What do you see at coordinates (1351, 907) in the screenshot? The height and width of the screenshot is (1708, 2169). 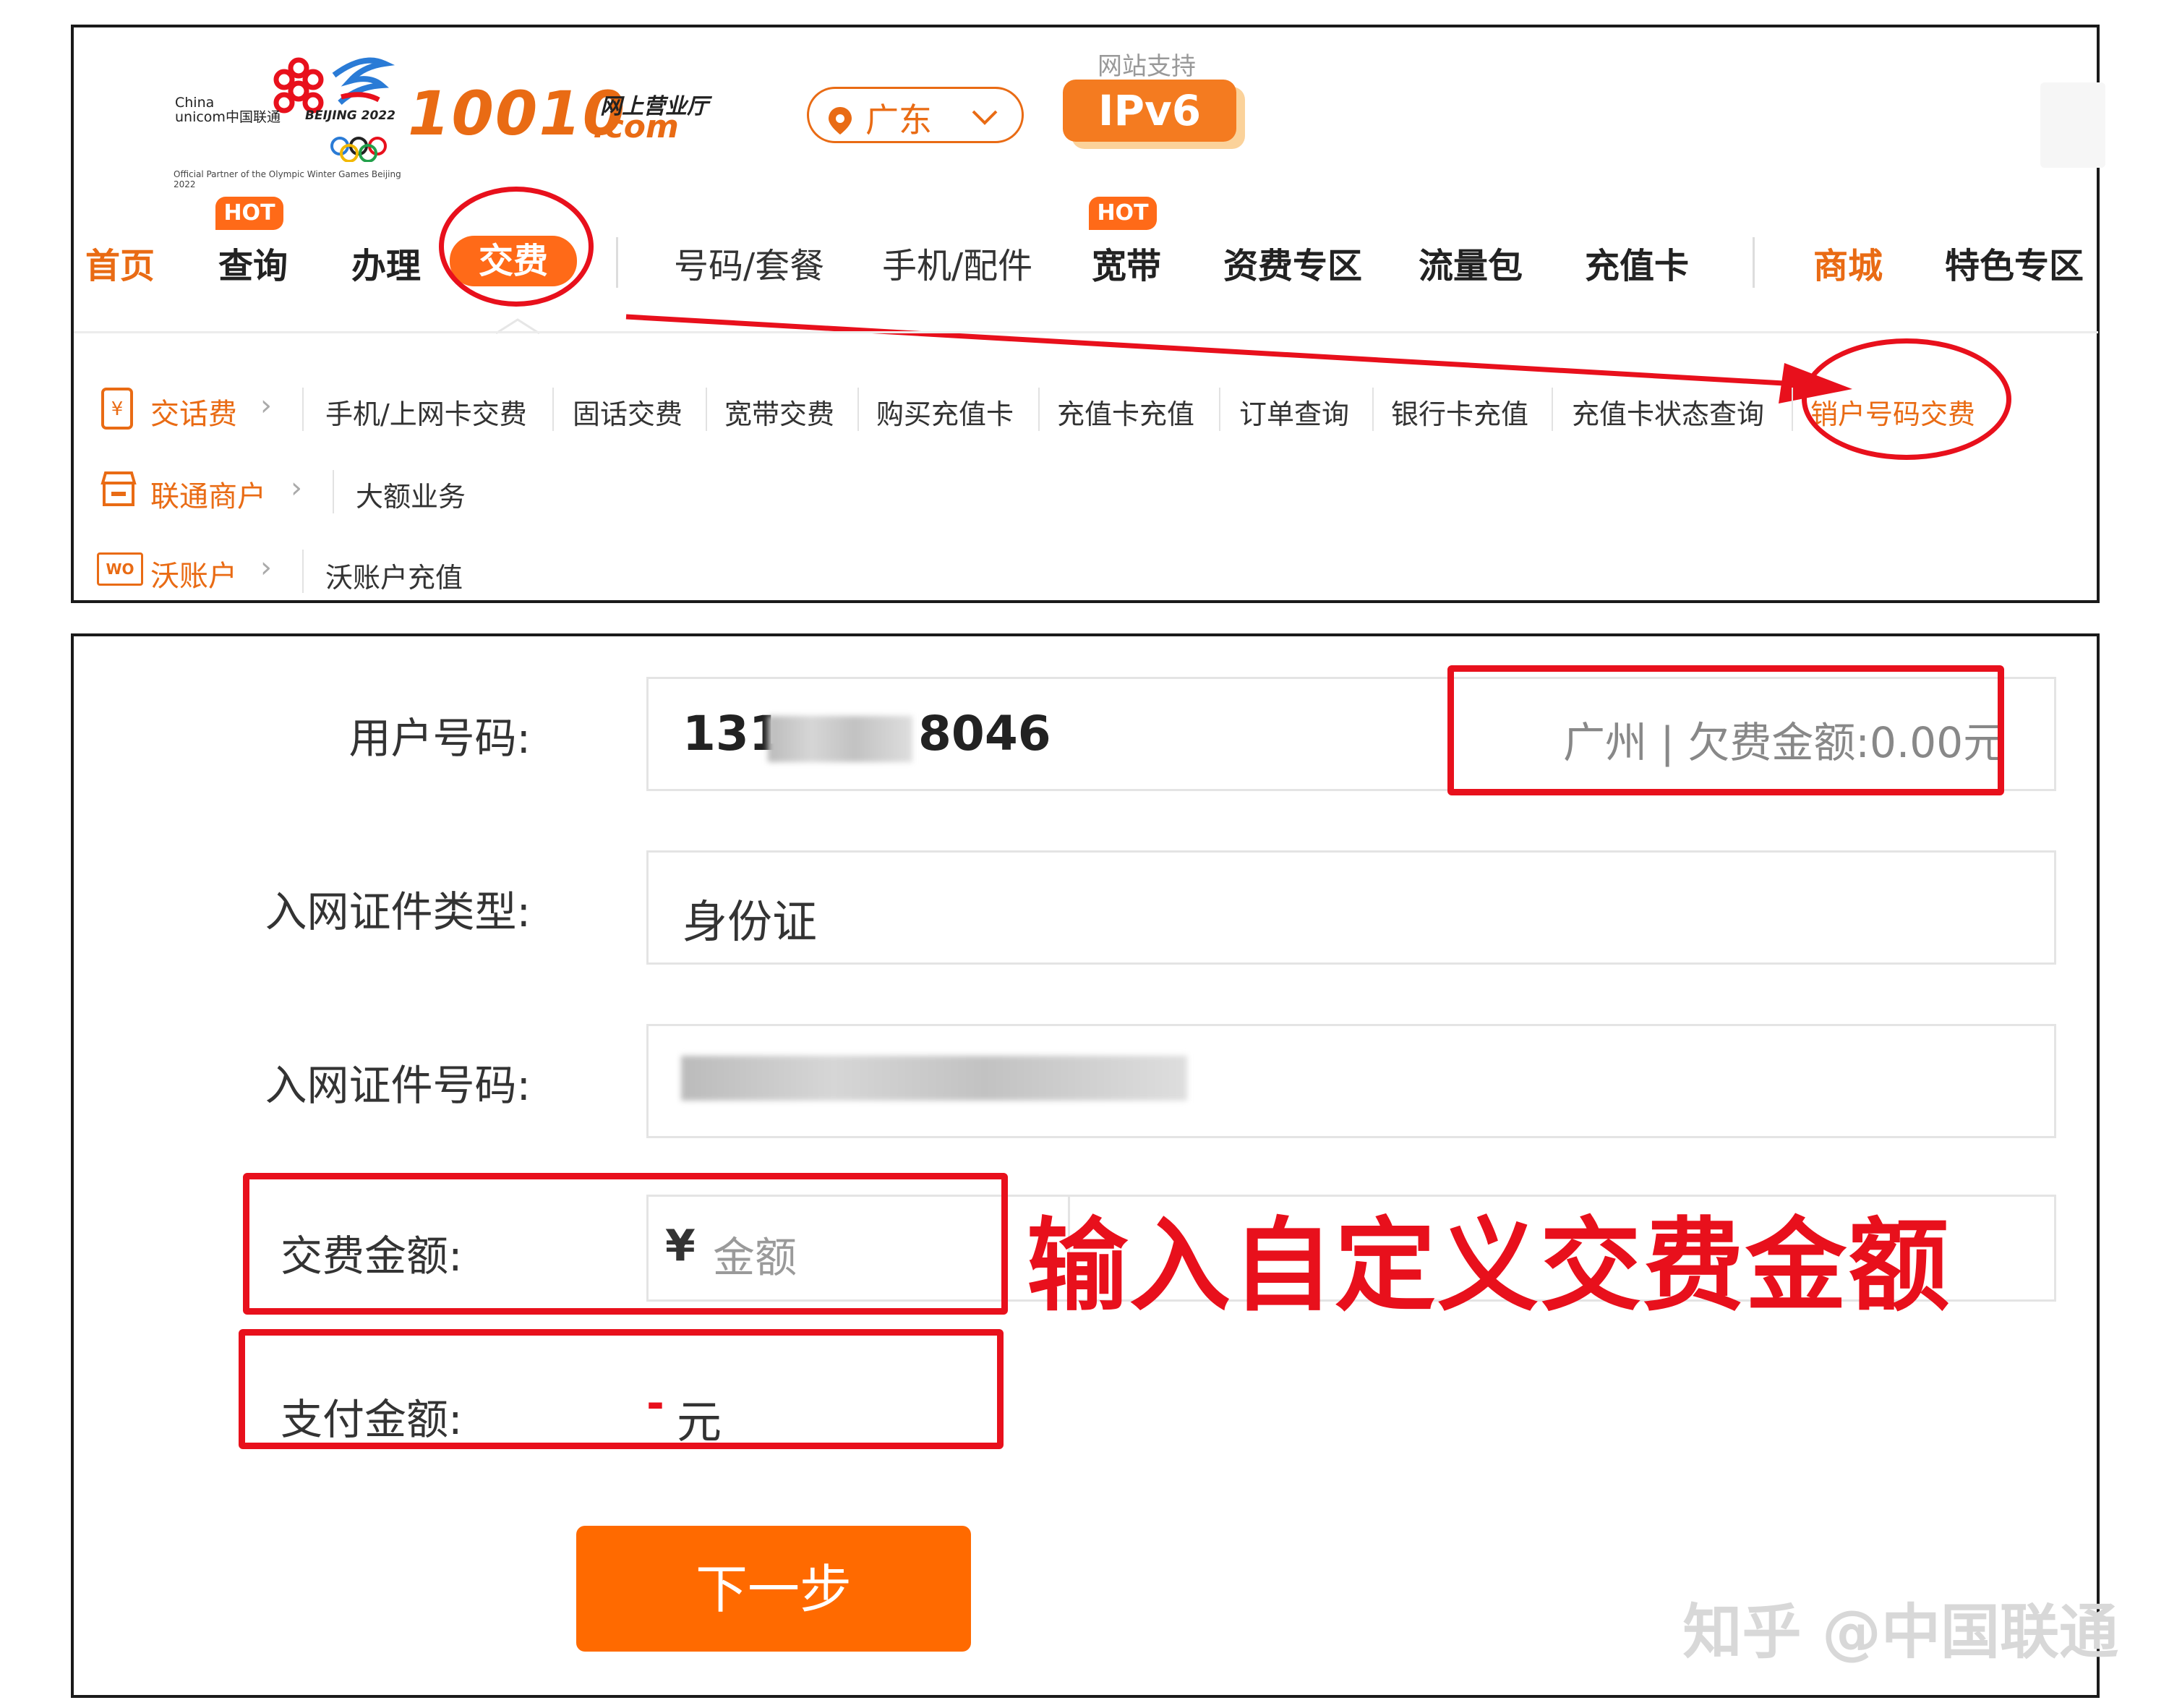 I see `id-type-select` at bounding box center [1351, 907].